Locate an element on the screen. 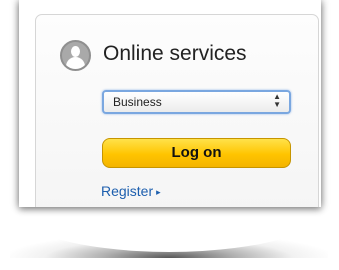  avatar-head is located at coordinates (75, 51).